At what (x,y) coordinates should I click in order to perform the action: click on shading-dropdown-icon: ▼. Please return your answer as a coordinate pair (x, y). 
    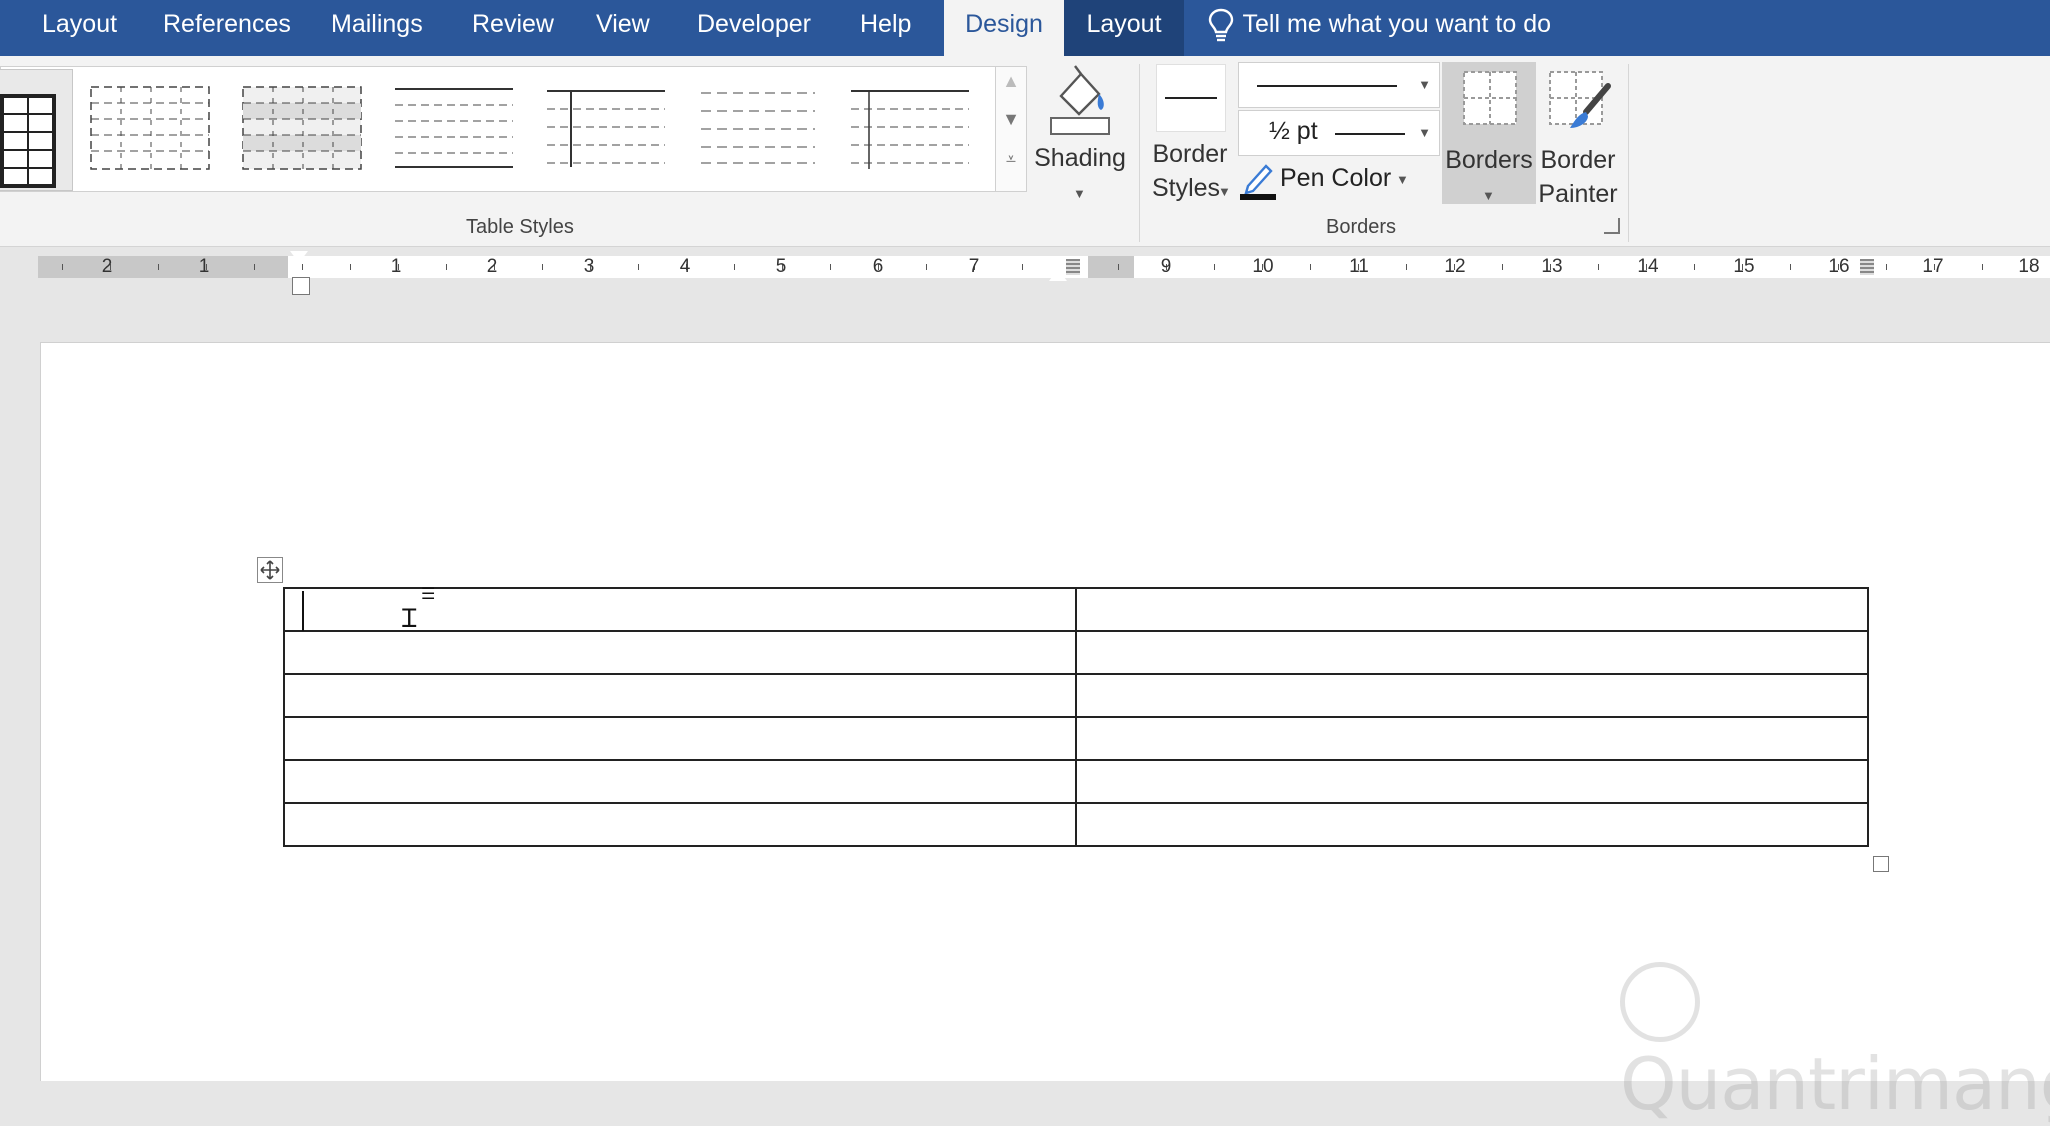
    Looking at the image, I should click on (1079, 193).